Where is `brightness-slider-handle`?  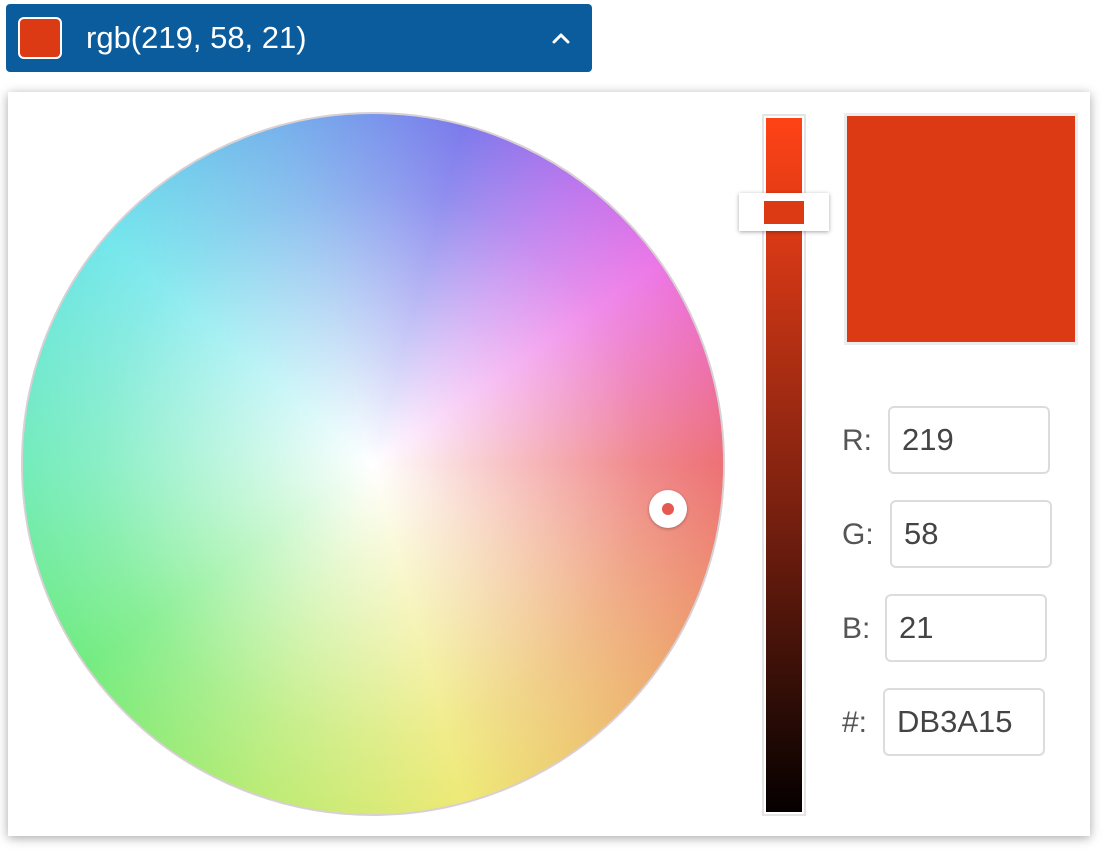
brightness-slider-handle is located at coordinates (784, 212).